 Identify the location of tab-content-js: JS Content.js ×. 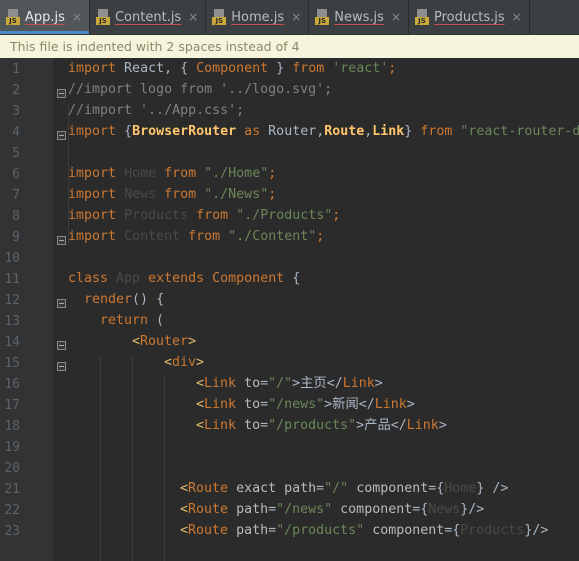
(148, 17).